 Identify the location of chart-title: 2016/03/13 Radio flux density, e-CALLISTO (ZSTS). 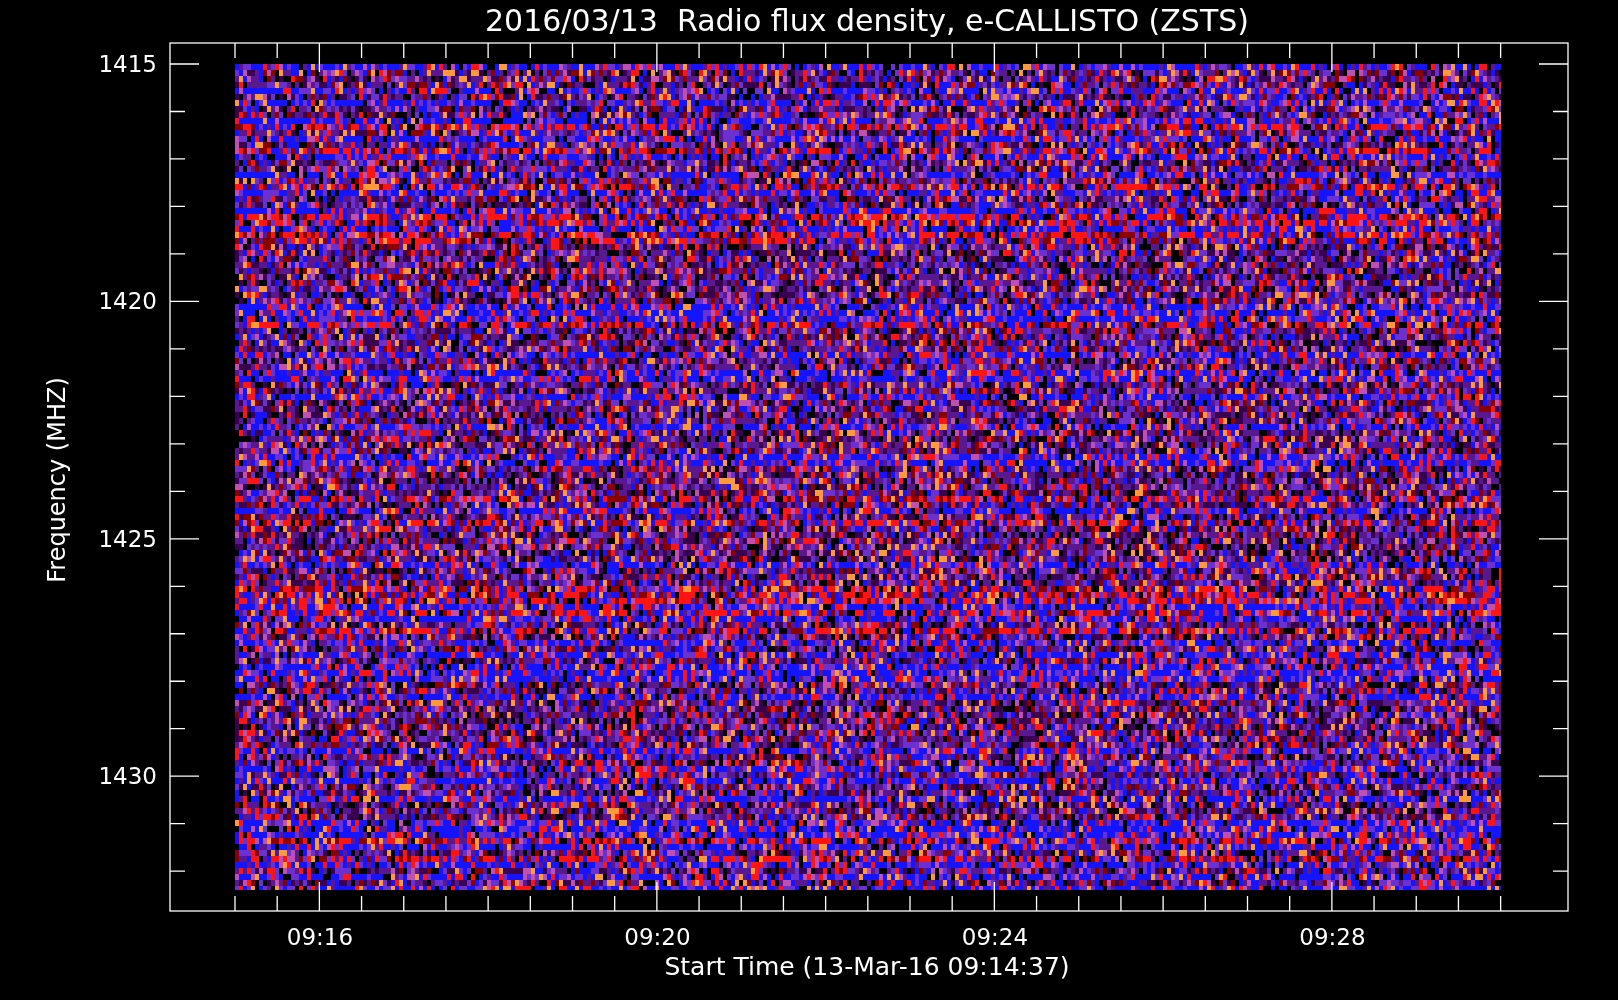
(867, 20).